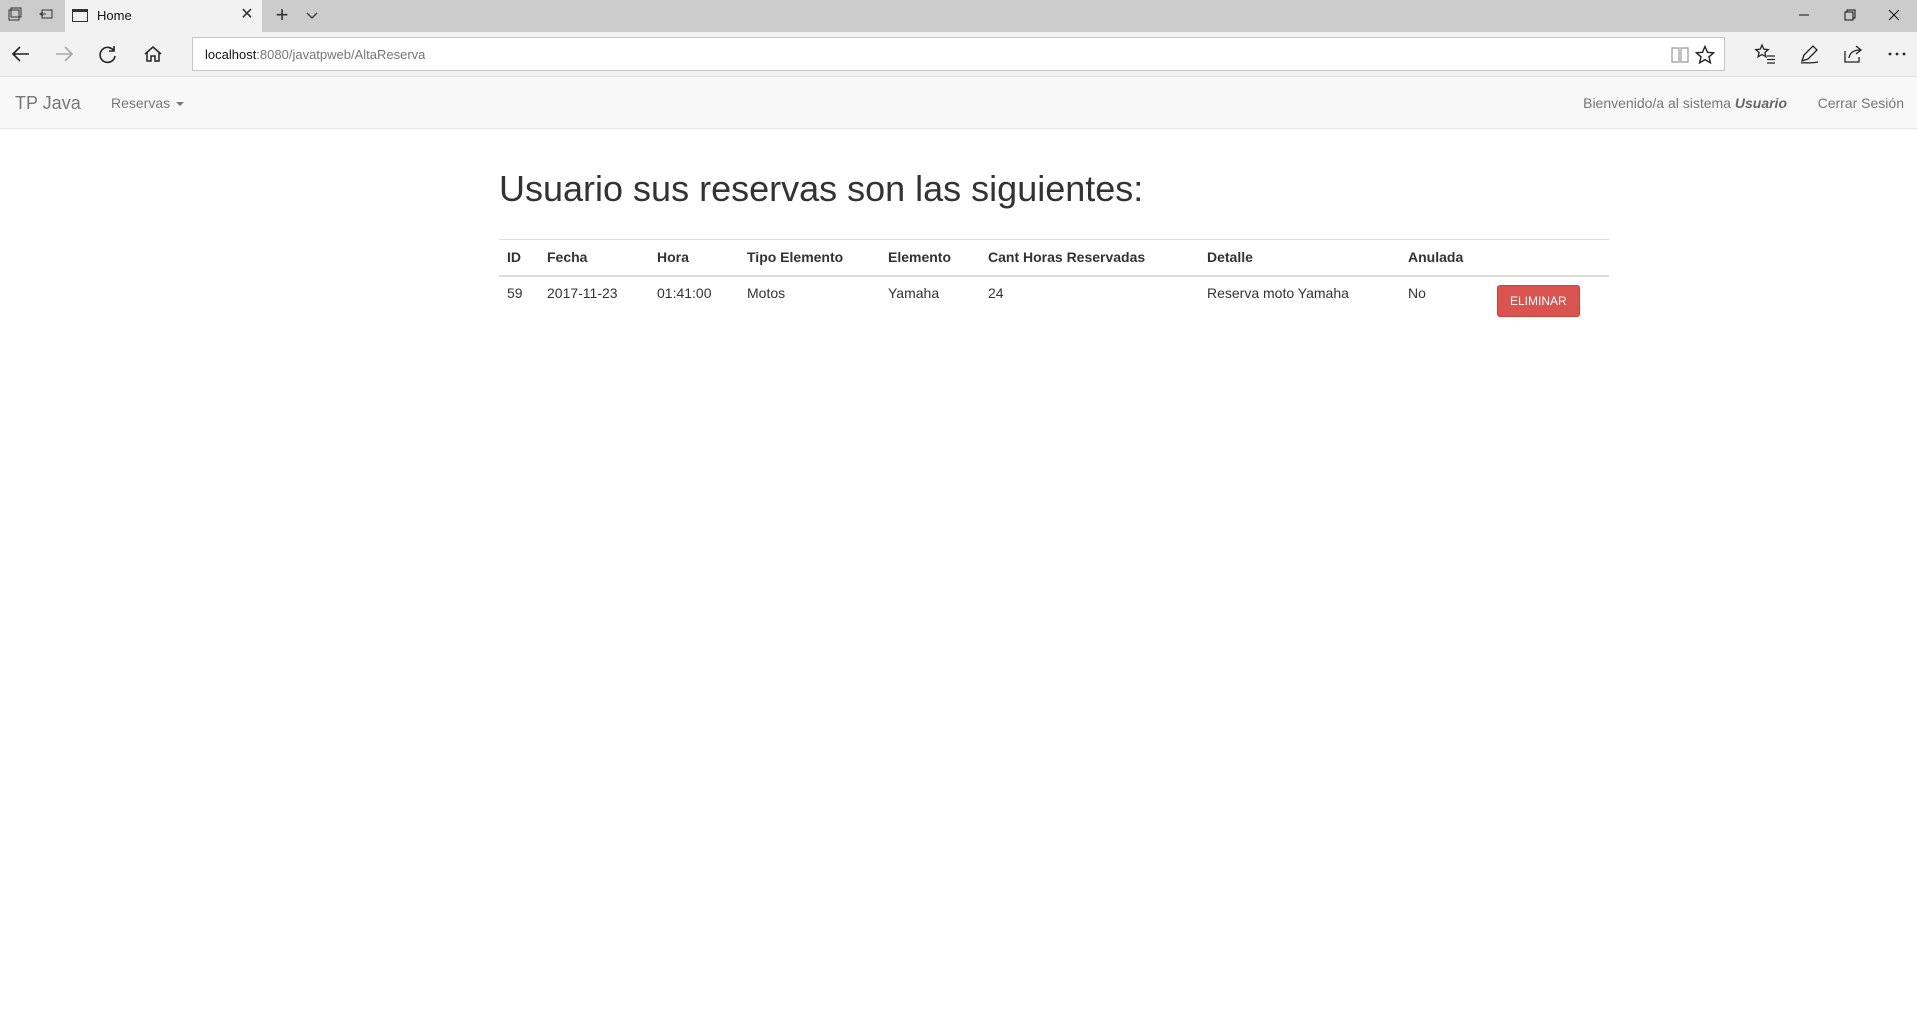 The height and width of the screenshot is (1030, 1917). What do you see at coordinates (1089, 300) in the screenshot?
I see `cell-cant-horas: 24` at bounding box center [1089, 300].